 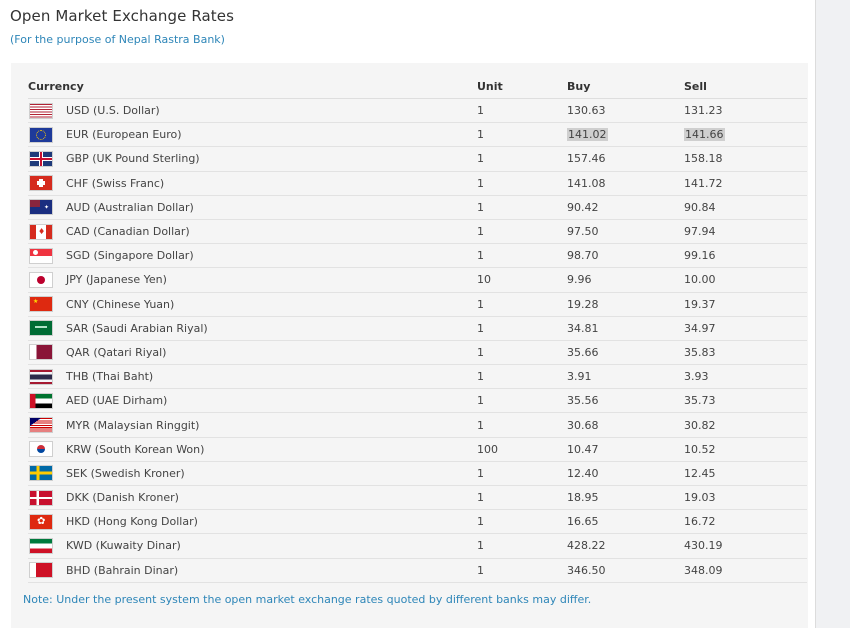 I want to click on currency-cell: AED (UAE Dirham), so click(x=271, y=401).